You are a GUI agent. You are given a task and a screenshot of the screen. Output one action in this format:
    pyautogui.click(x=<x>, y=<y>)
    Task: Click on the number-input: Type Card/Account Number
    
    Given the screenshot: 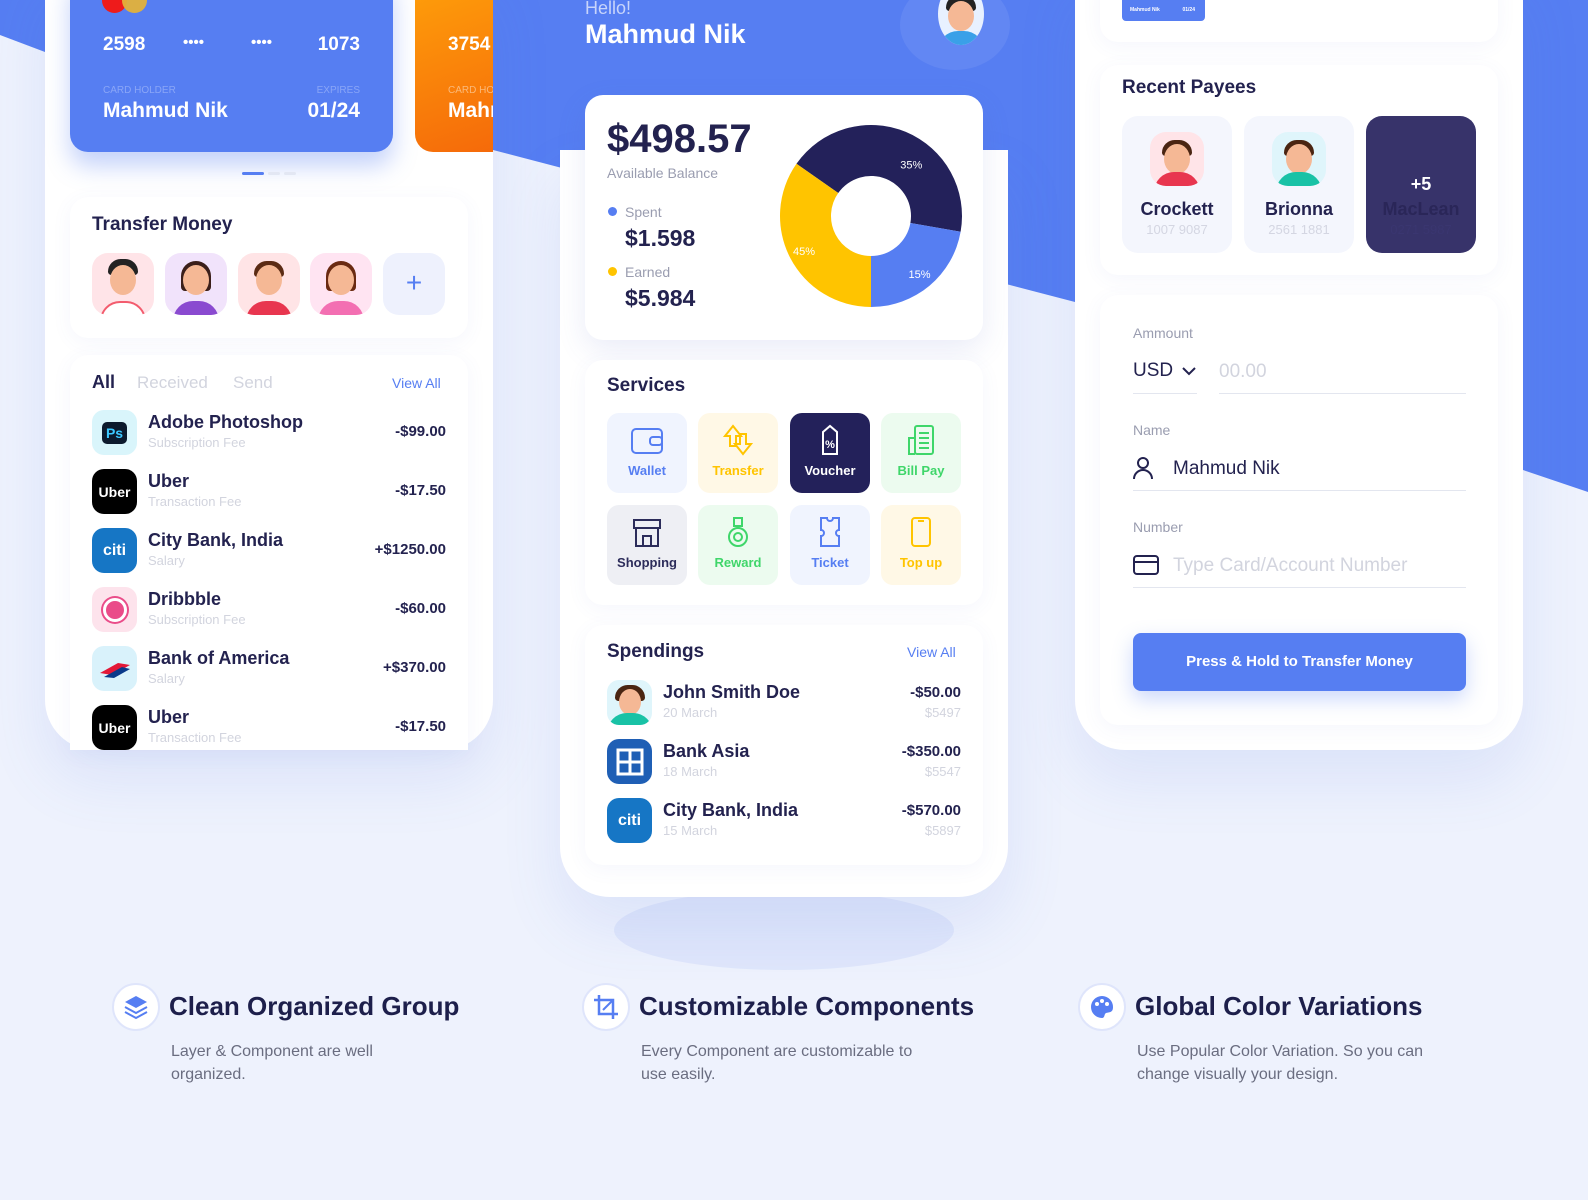 What is the action you would take?
    pyautogui.click(x=1290, y=566)
    